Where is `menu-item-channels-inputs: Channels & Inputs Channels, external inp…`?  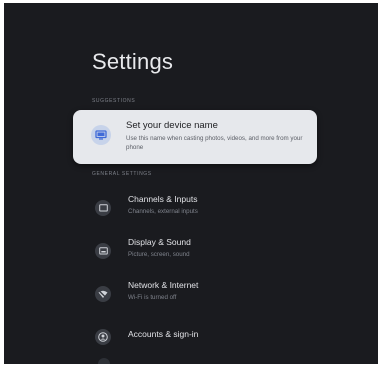
menu-item-channels-inputs: Channels & Inputs Channels, external inp… is located at coordinates (199, 207).